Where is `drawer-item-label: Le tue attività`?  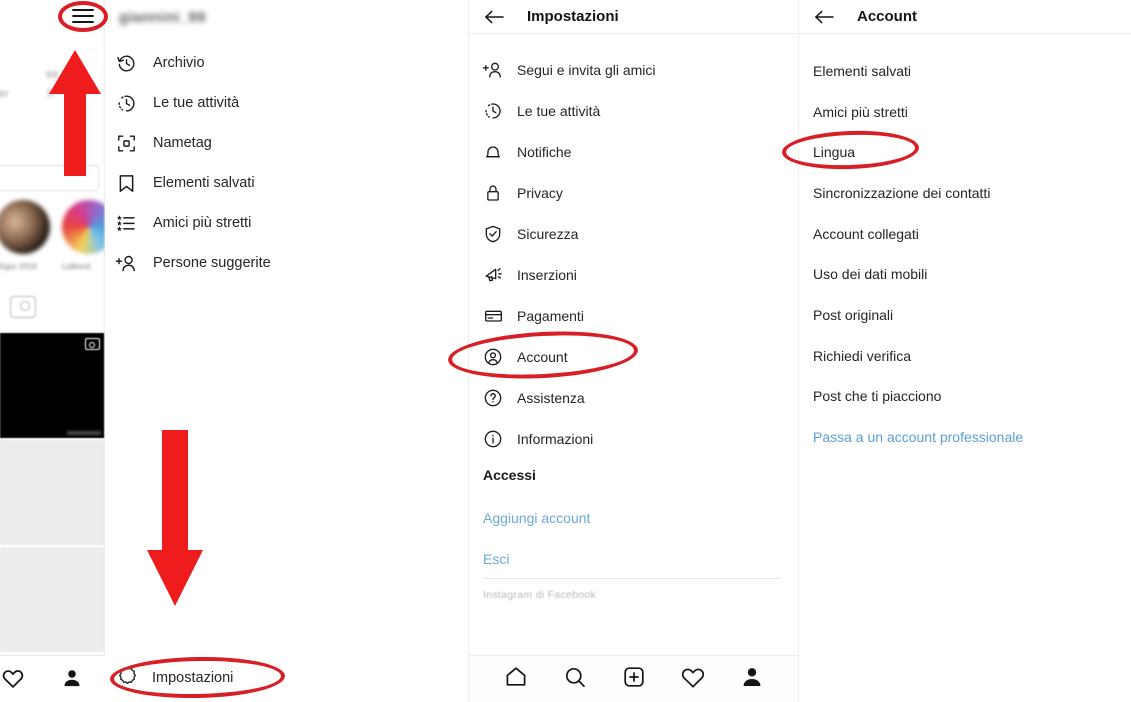
drawer-item-label: Le tue attività is located at coordinates (196, 103).